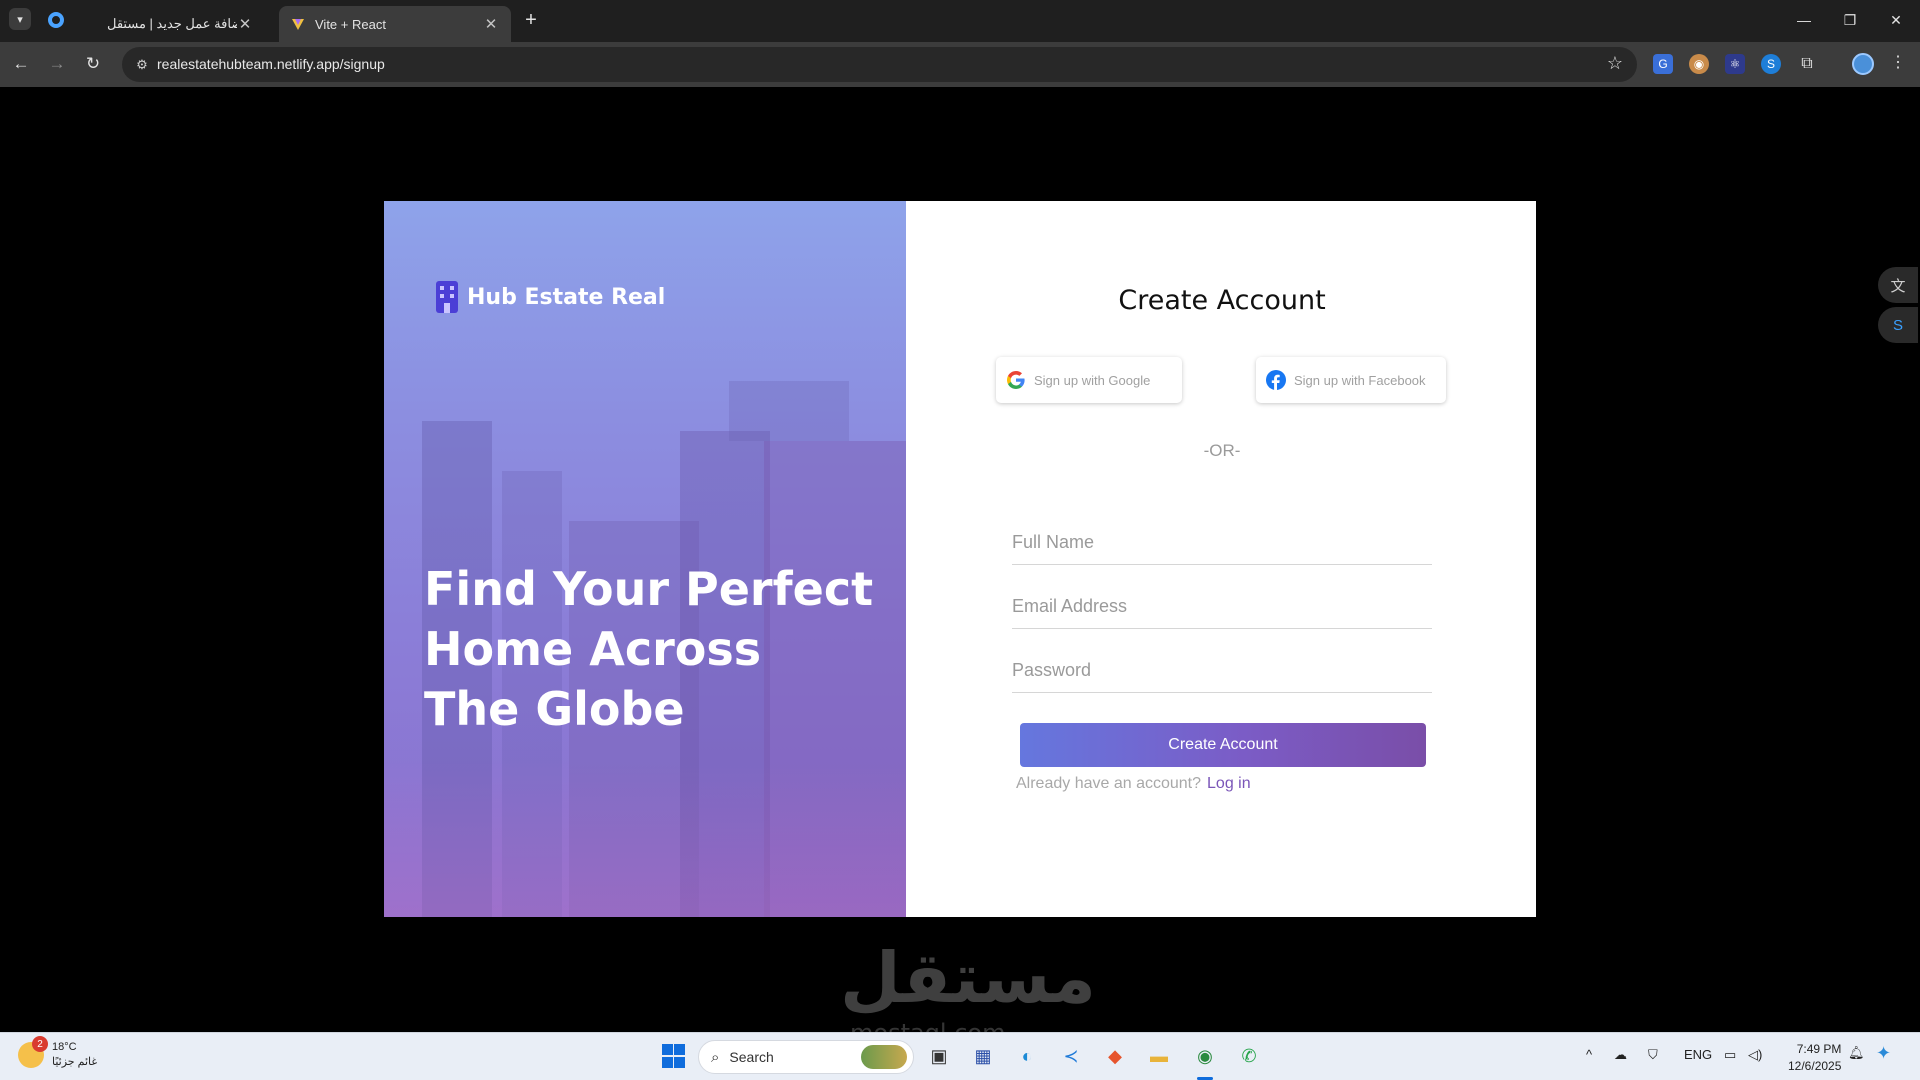 The image size is (1920, 1080). Describe the element at coordinates (1850, 20) in the screenshot. I see `restore-button: ❐` at that location.